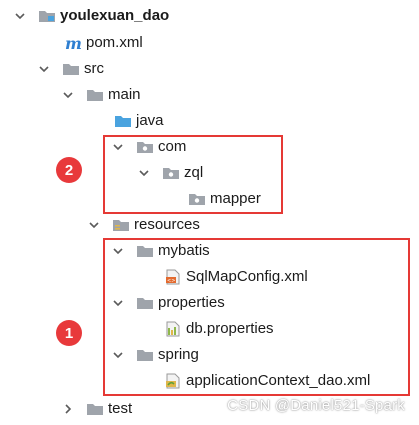 The image size is (419, 425). Describe the element at coordinates (193, 174) in the screenshot. I see `highlight-box-package` at that location.